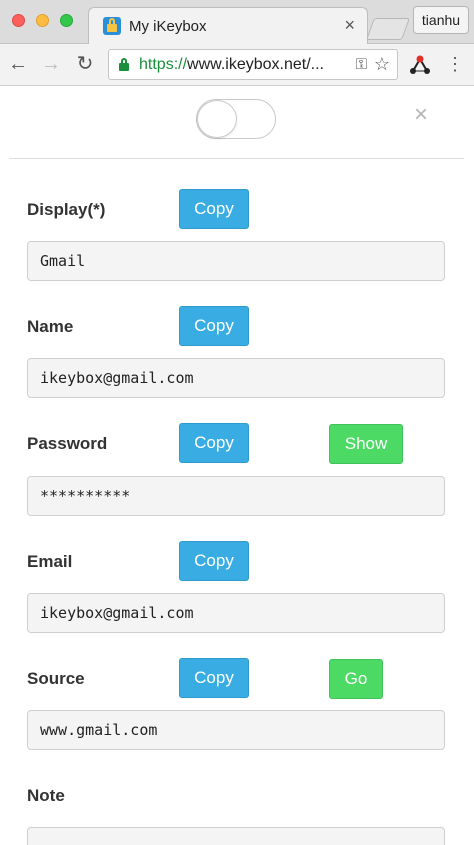  Describe the element at coordinates (228, 26) in the screenshot. I see `browser-tab: My iKeybox ×` at that location.